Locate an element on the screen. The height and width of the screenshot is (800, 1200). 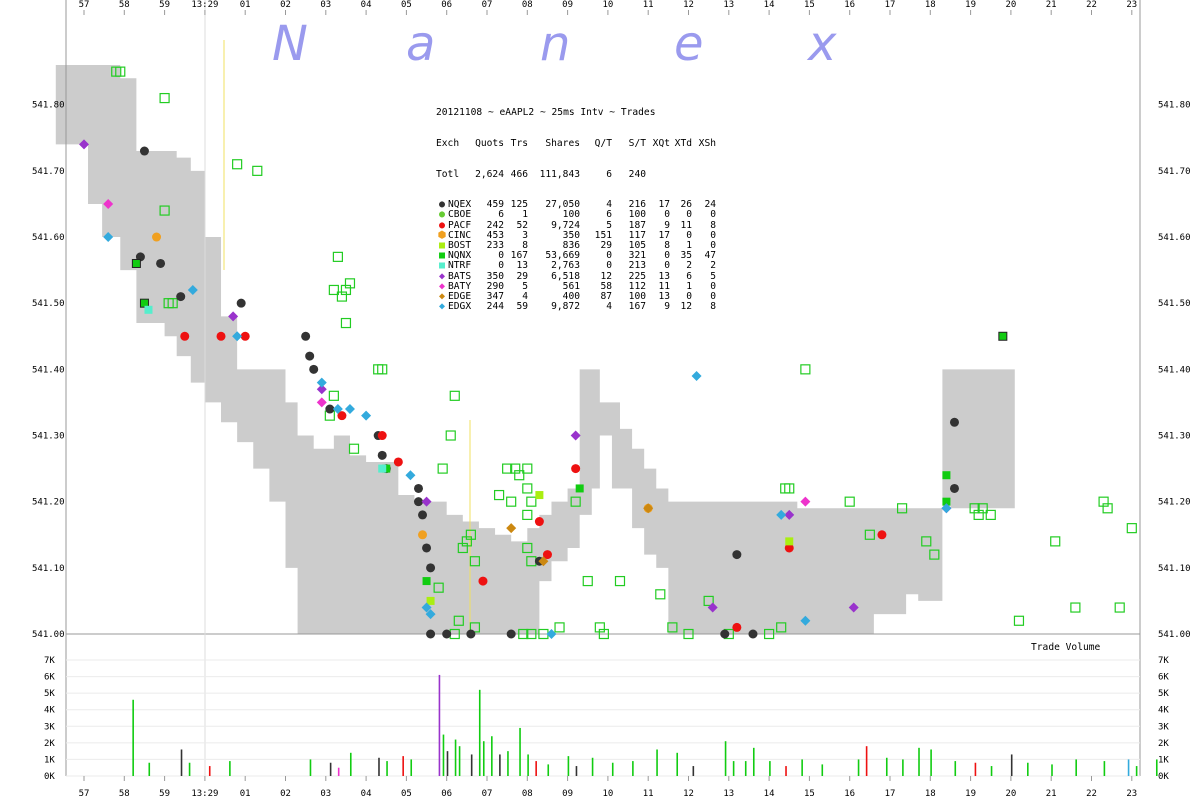
x-tick-label-bottom: 13:29 is located at coordinates (204, 794).